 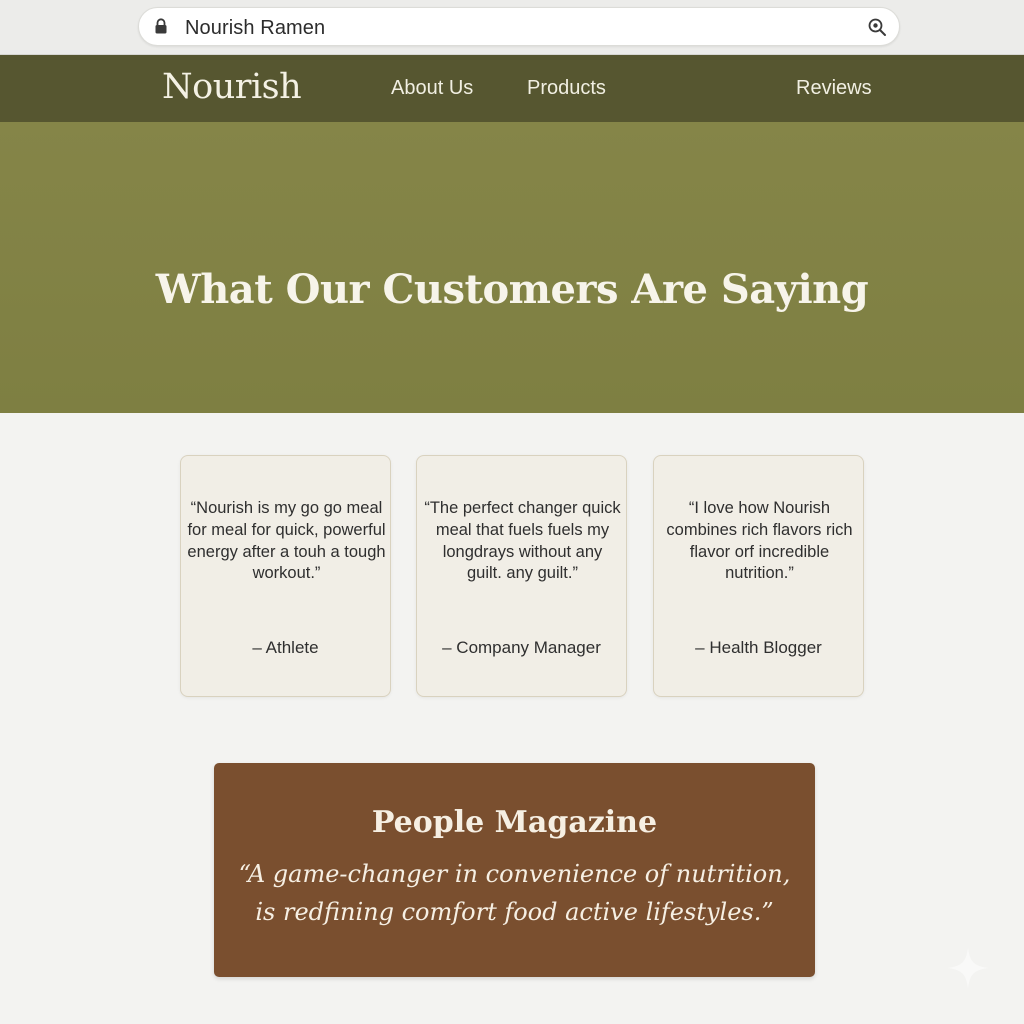 What do you see at coordinates (432, 88) in the screenshot?
I see `nav-link-about-us: About Us` at bounding box center [432, 88].